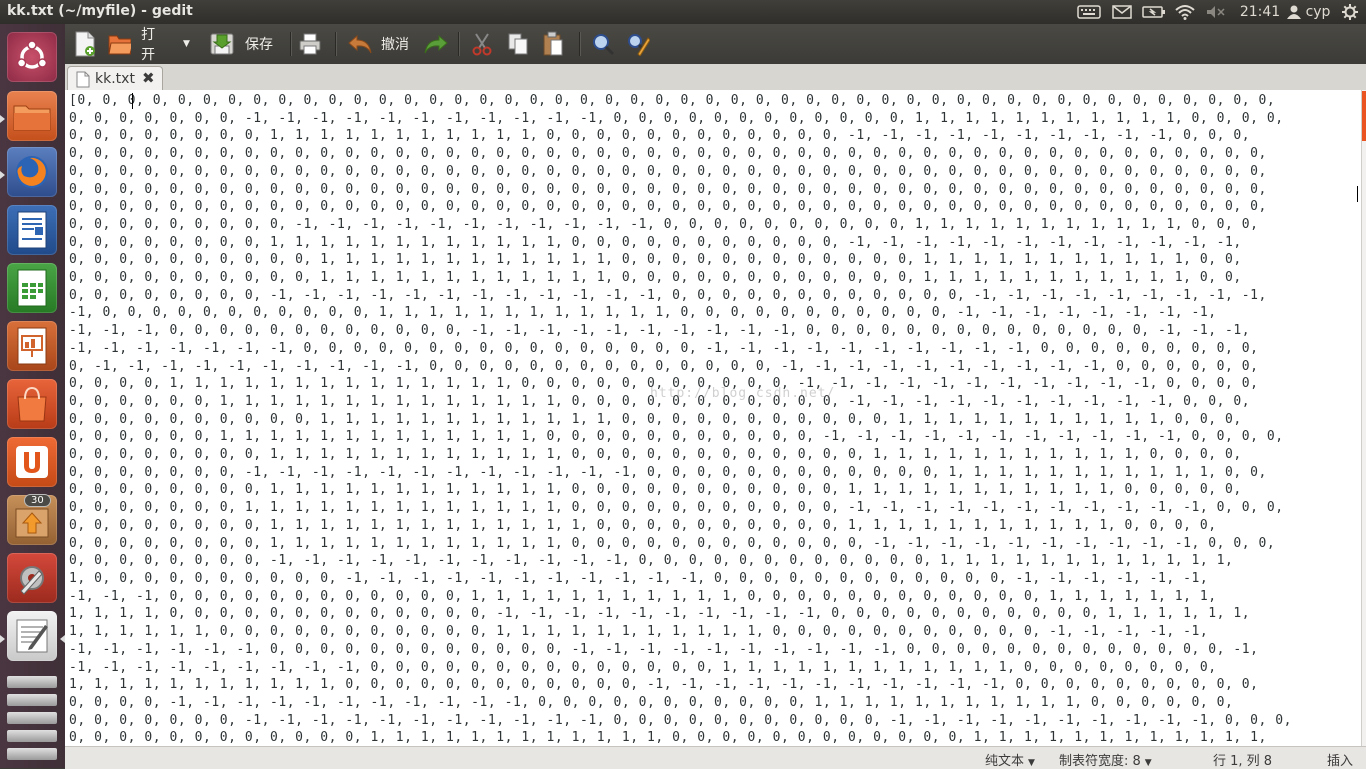  I want to click on save-icon, so click(222, 44).